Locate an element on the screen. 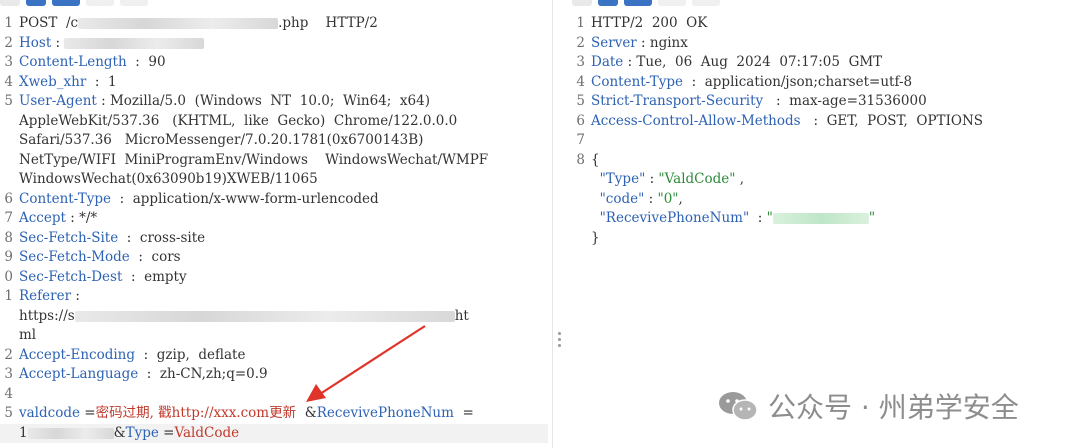 The image size is (1080, 448). token: Referer is located at coordinates (45, 296).